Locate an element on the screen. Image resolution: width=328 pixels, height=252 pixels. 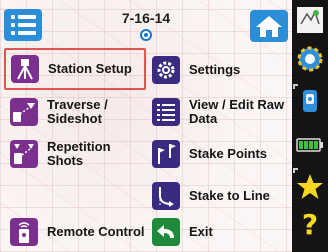
stake-points-label: Stake Points is located at coordinates (228, 153).